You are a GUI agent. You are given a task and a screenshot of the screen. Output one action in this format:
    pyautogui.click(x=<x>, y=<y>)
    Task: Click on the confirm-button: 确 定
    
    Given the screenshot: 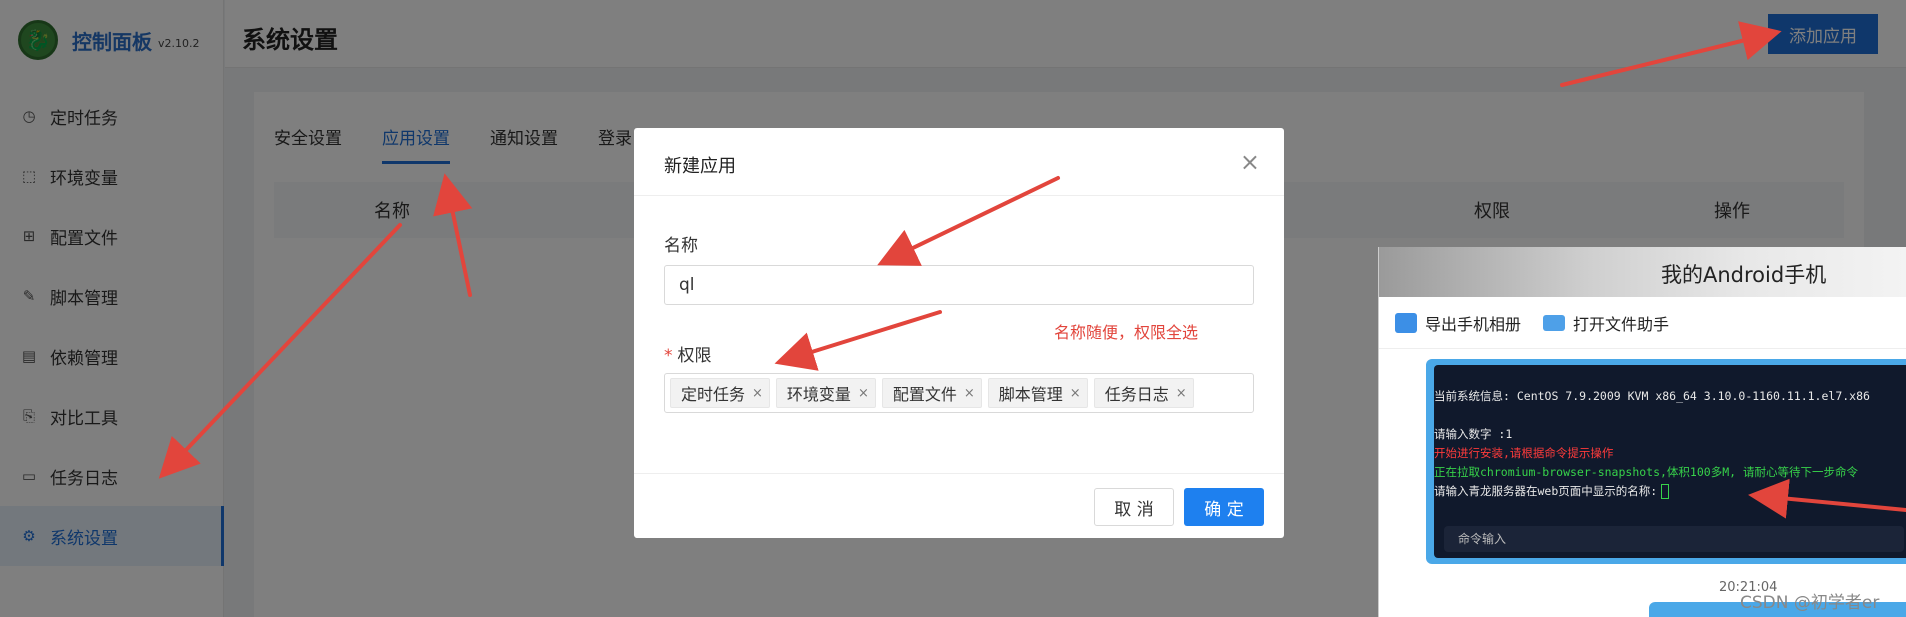 What is the action you would take?
    pyautogui.click(x=1224, y=507)
    